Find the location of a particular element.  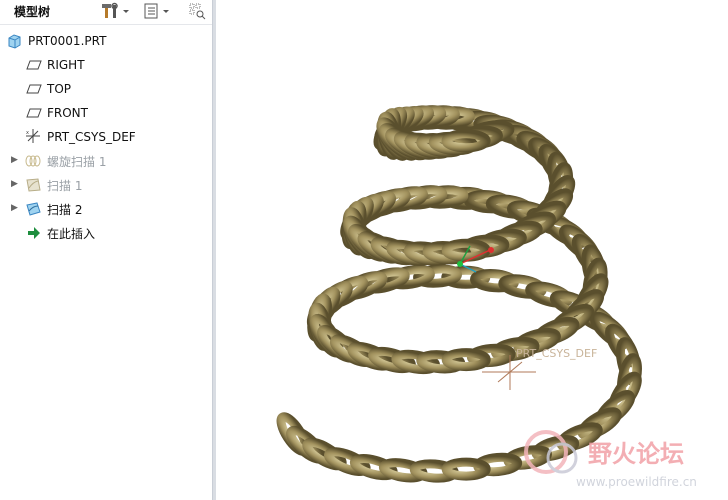

filter-grid-icon is located at coordinates (197, 11).